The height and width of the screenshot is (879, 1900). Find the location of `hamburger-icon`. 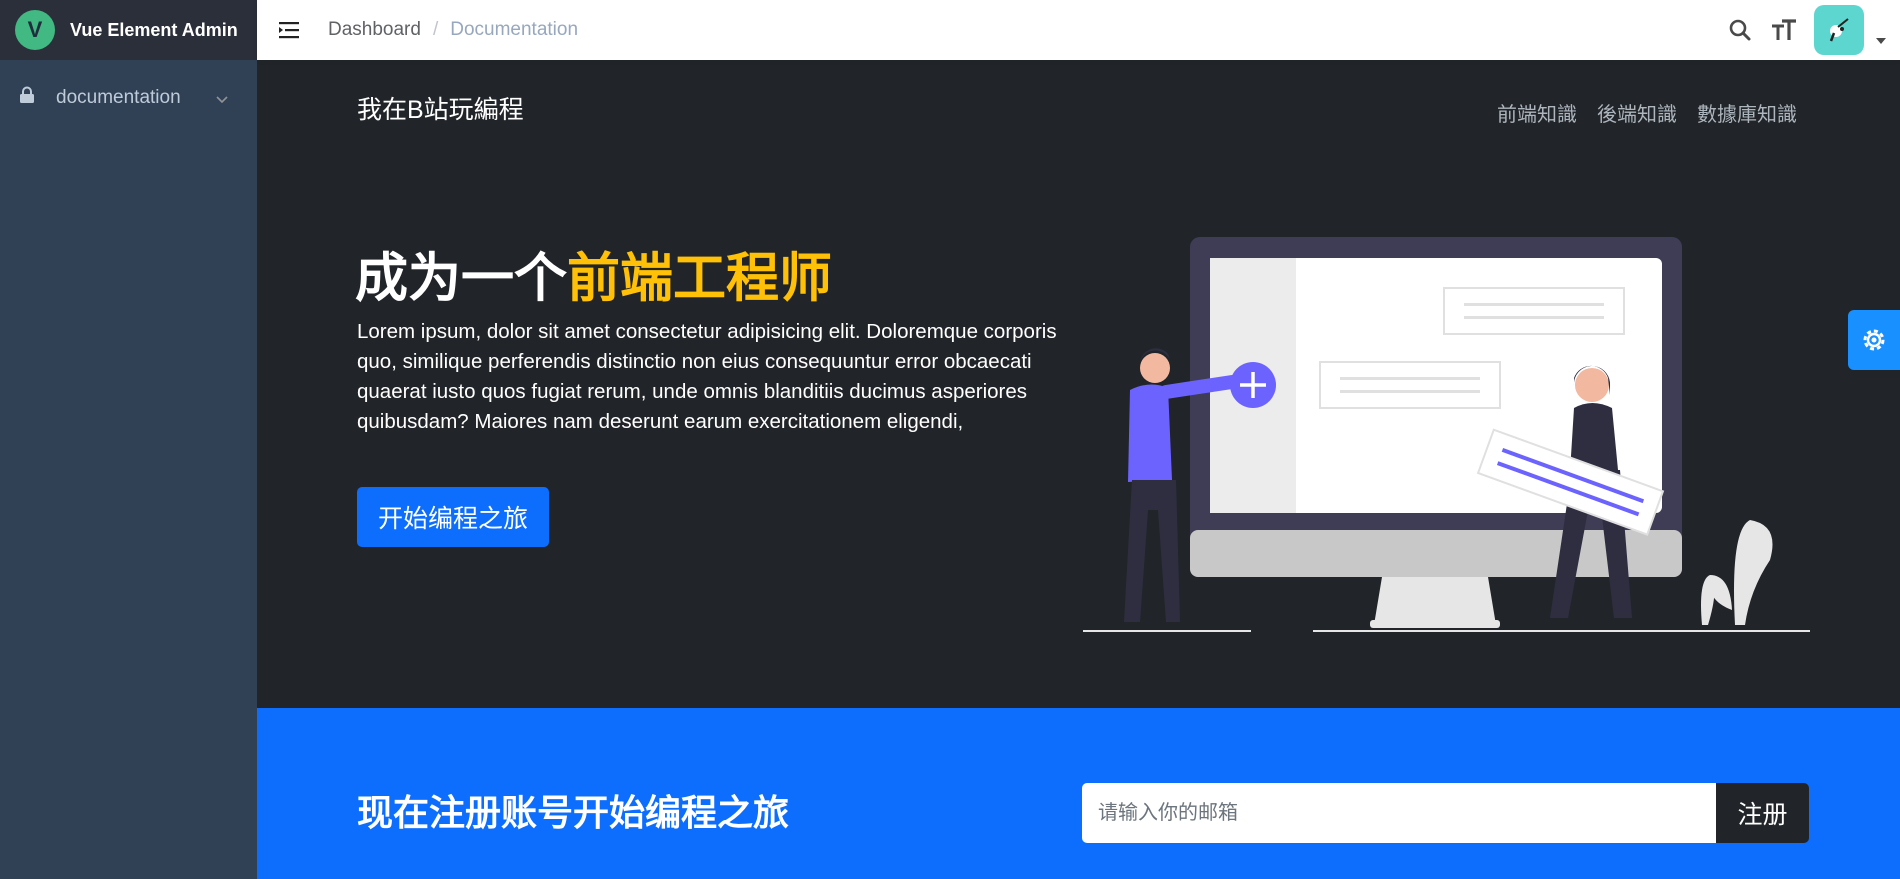

hamburger-icon is located at coordinates (289, 30).